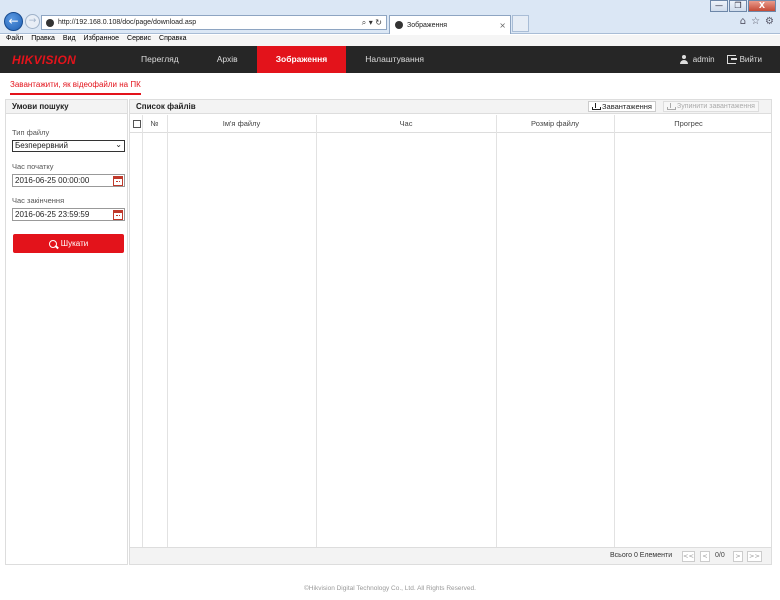 This screenshot has width=780, height=600. What do you see at coordinates (641, 555) in the screenshot?
I see `total-items: Всього 0 Елементи` at bounding box center [641, 555].